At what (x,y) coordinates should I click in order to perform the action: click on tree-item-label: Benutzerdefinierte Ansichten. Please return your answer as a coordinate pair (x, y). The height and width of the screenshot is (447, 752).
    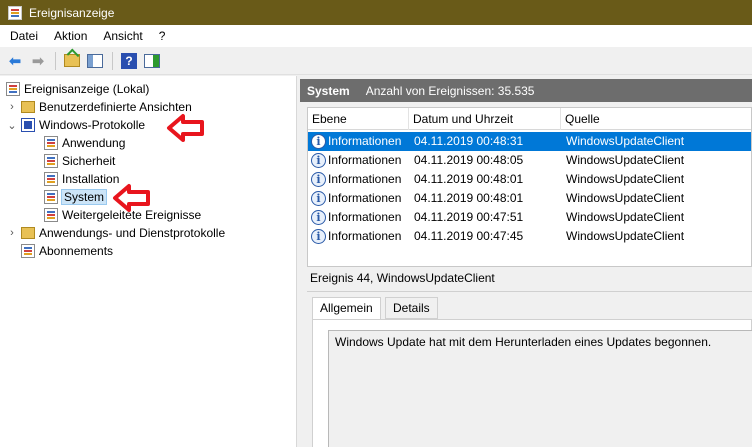
    Looking at the image, I should click on (115, 107).